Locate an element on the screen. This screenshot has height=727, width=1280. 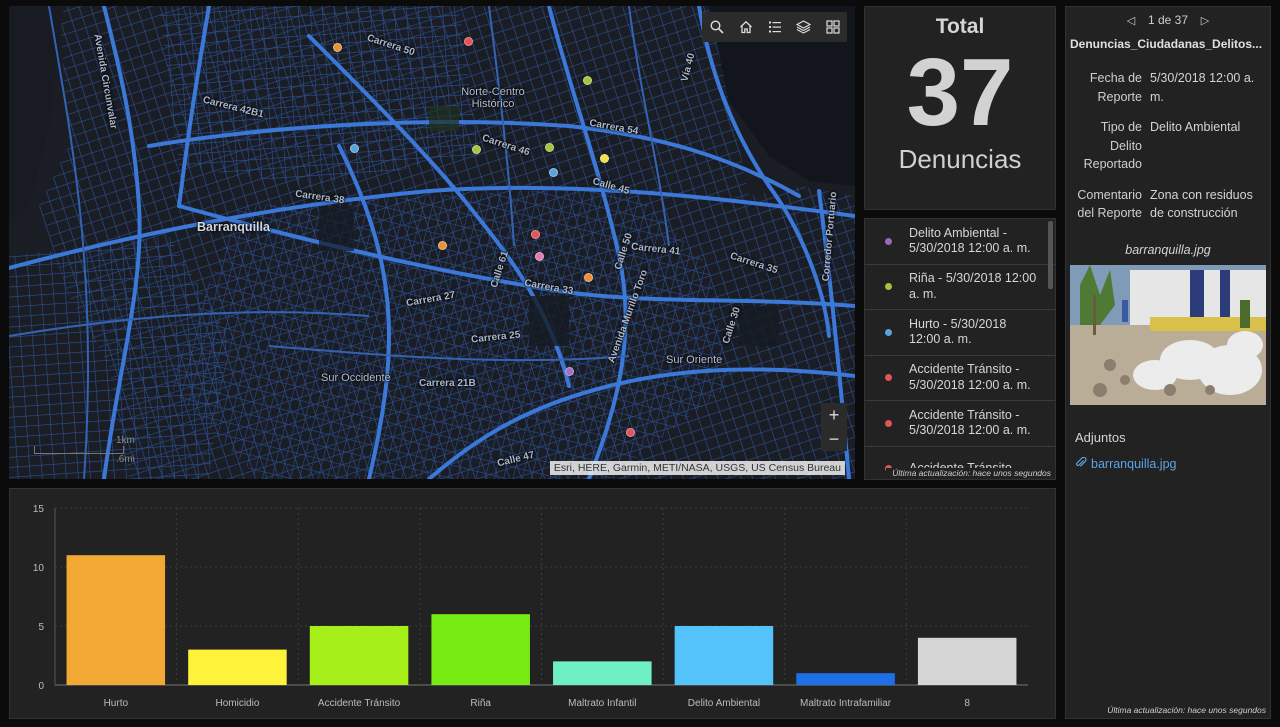
indicator-unit: Denuncias is located at coordinates (960, 159).